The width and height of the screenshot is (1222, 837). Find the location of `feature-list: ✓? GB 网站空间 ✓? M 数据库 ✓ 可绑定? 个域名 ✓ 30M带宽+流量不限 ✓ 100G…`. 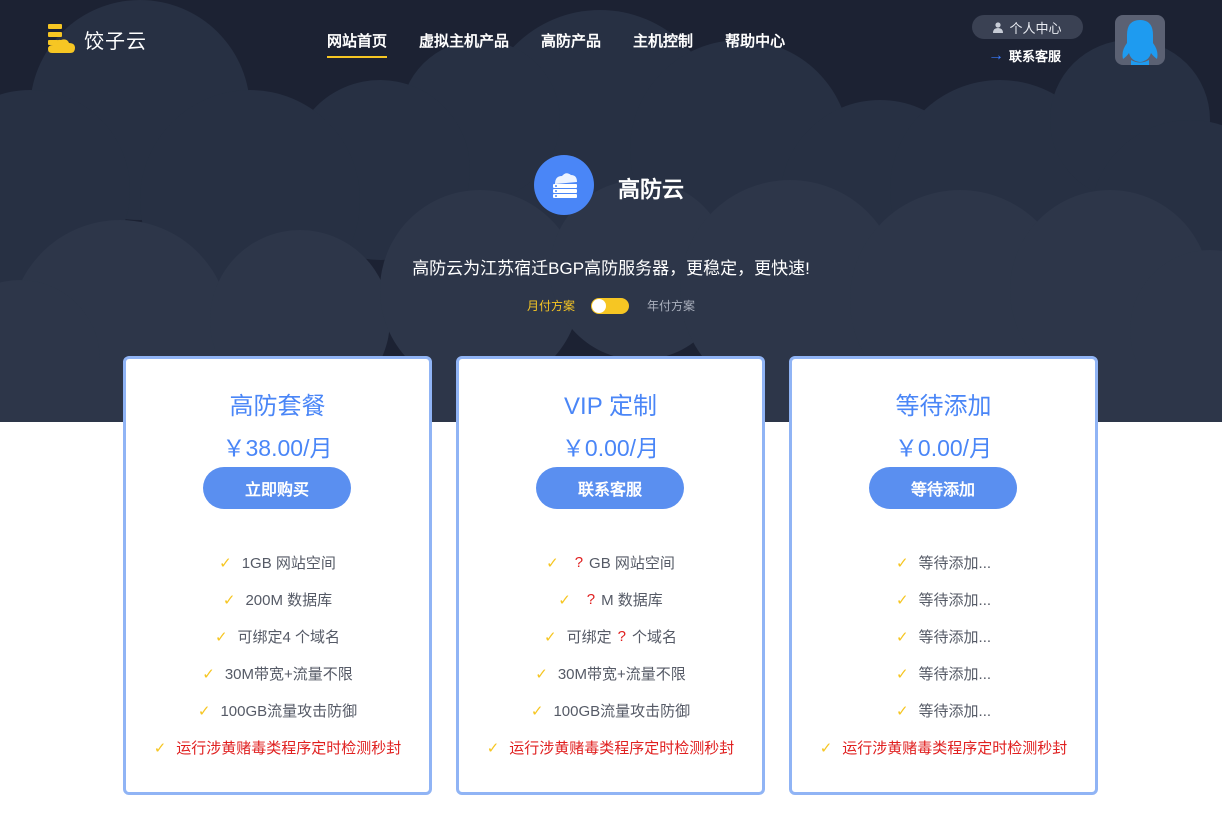

feature-list: ✓? GB 网站空间 ✓? M 数据库 ✓ 可绑定? 个域名 ✓ 30M带宽+流量不限 ✓ 100G… is located at coordinates (610, 655).